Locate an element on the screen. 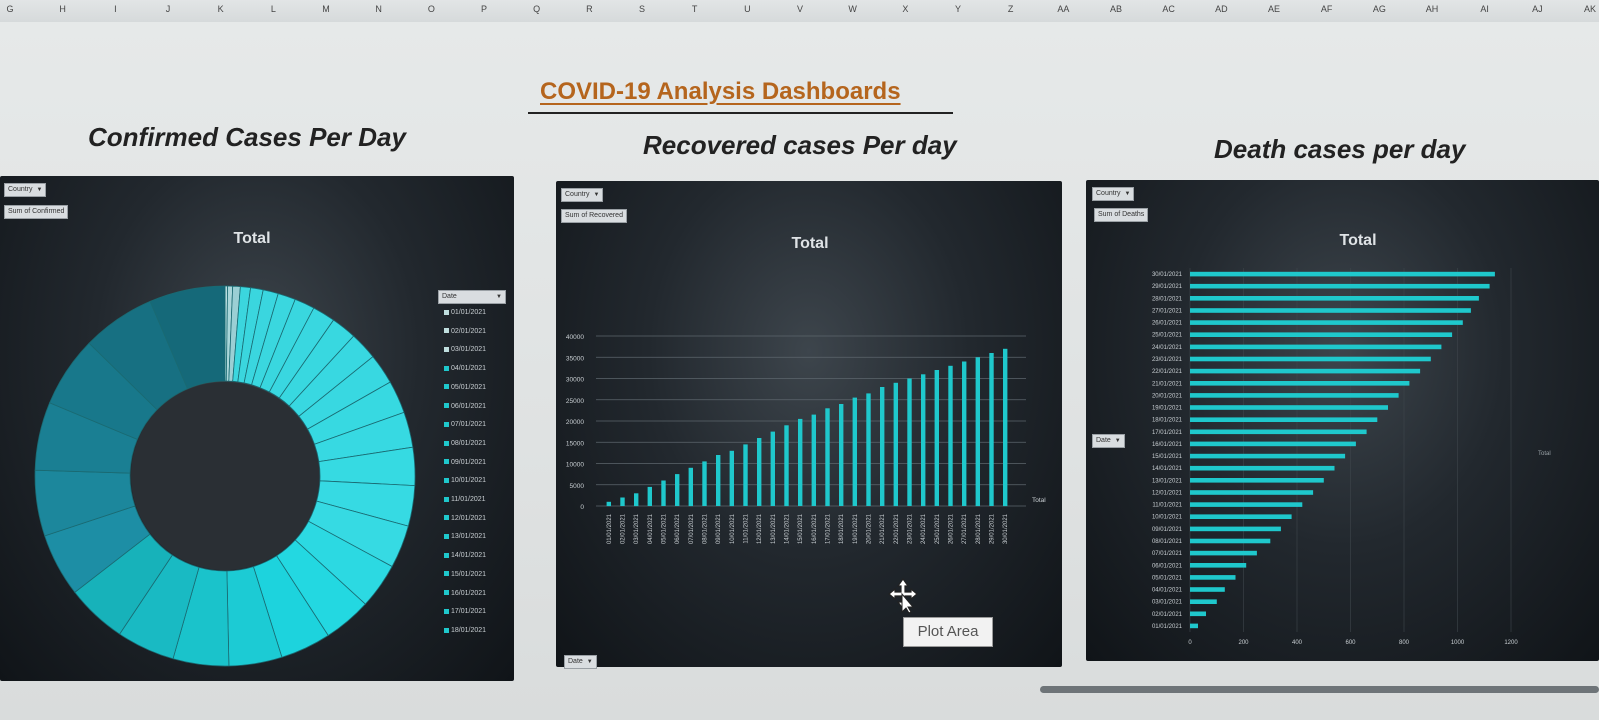  column-header: AG is located at coordinates (1379, 9).